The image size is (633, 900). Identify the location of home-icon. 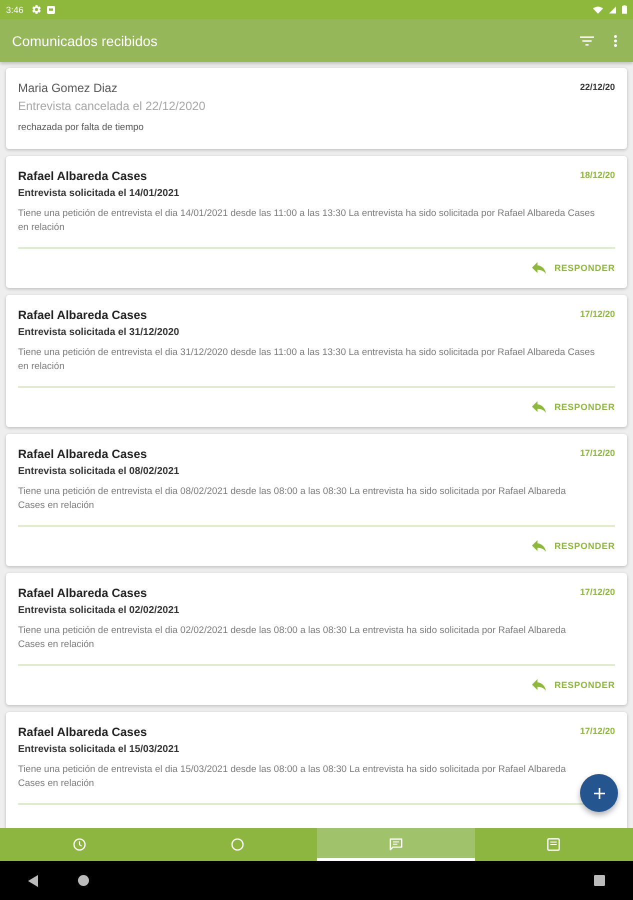
(83, 880).